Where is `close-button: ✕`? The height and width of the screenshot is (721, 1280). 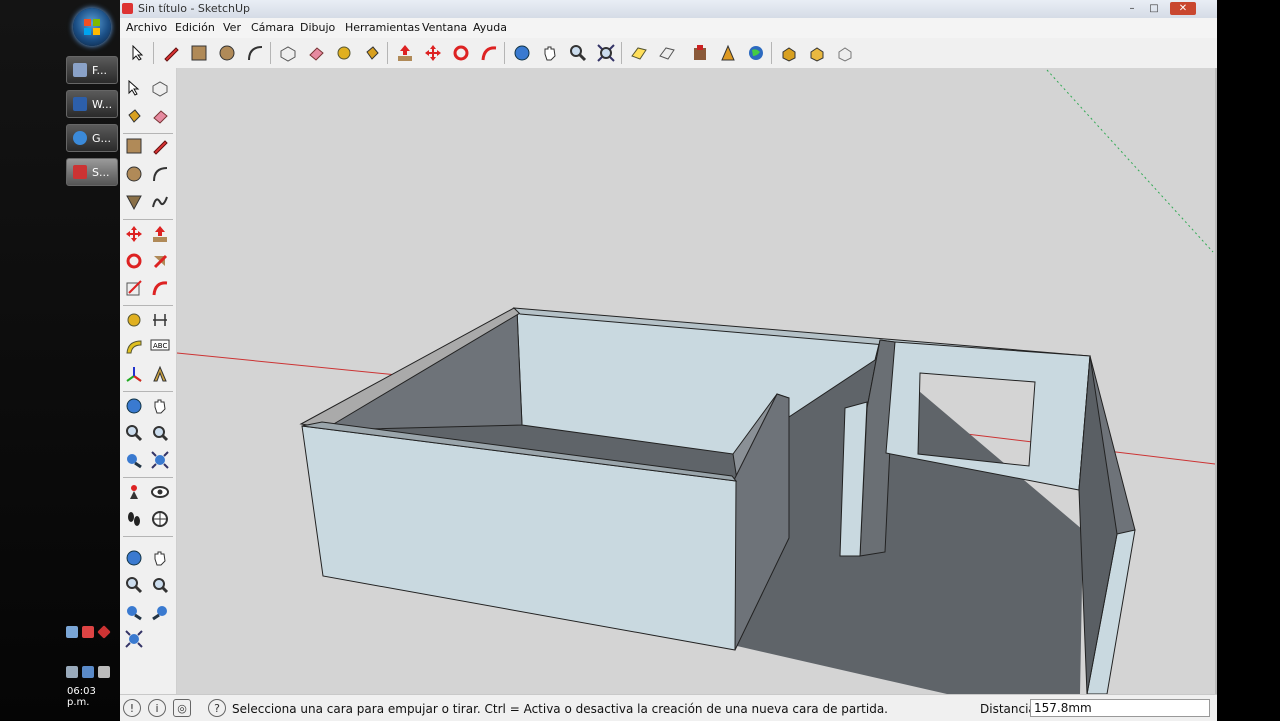
close-button: ✕ is located at coordinates (1183, 8).